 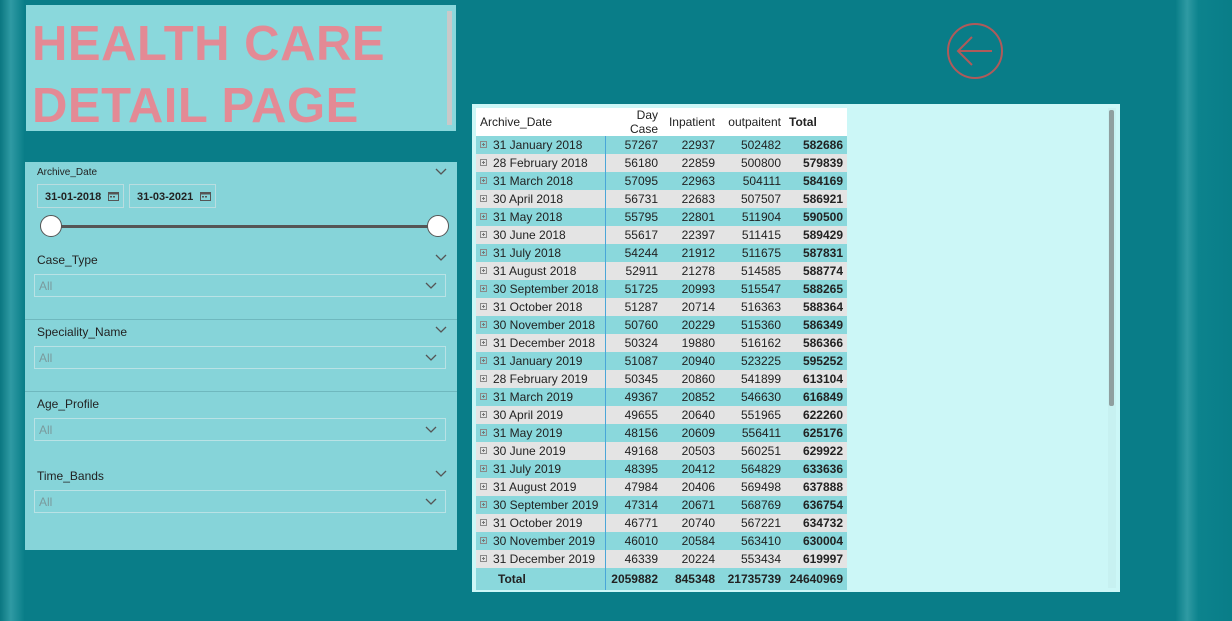 I want to click on back-arrow-icon, so click(x=975, y=51).